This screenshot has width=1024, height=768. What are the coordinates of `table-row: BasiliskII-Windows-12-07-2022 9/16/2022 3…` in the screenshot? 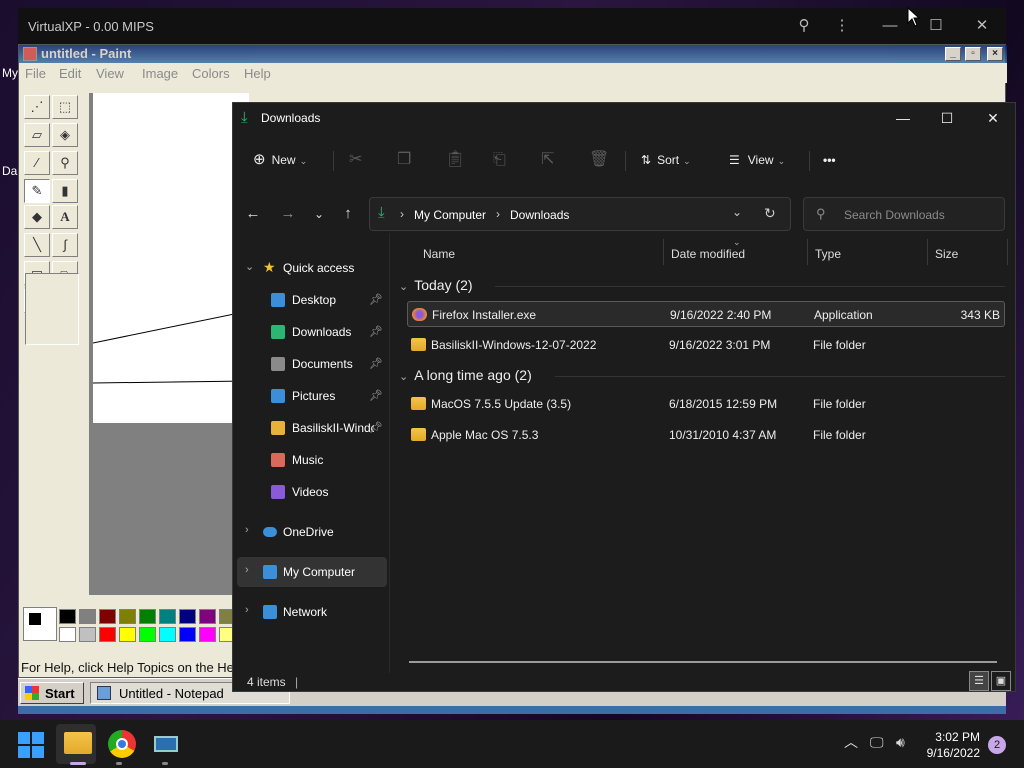 It's located at (706, 345).